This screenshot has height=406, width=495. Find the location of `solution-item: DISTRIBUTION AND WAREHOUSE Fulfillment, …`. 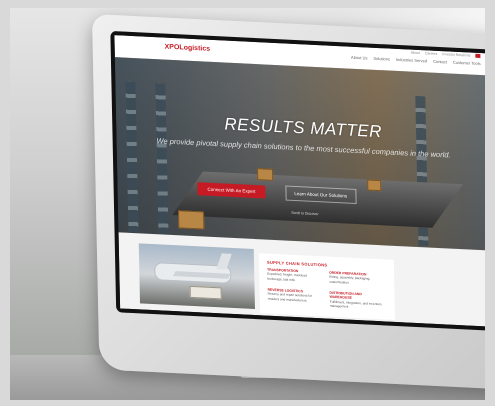

solution-item: DISTRIBUTION AND WAREHOUSE Fulfillment, … is located at coordinates (356, 301).